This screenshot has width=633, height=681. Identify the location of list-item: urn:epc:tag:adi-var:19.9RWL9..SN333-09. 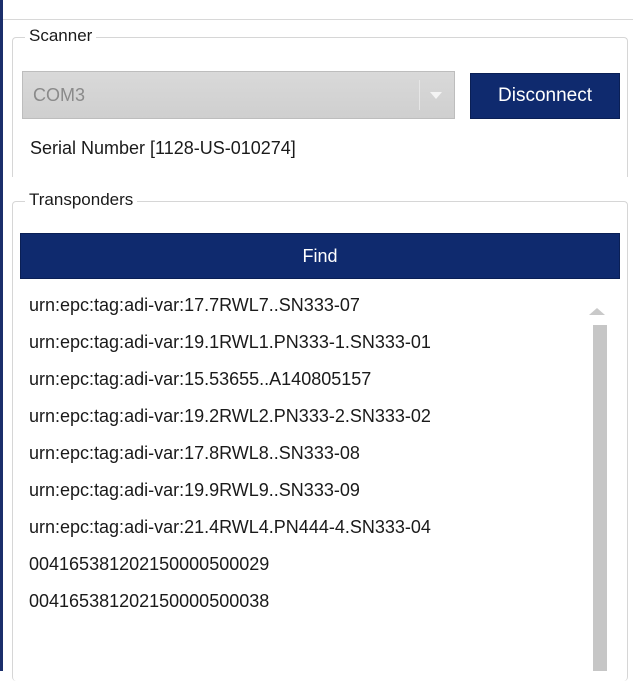
(194, 490).